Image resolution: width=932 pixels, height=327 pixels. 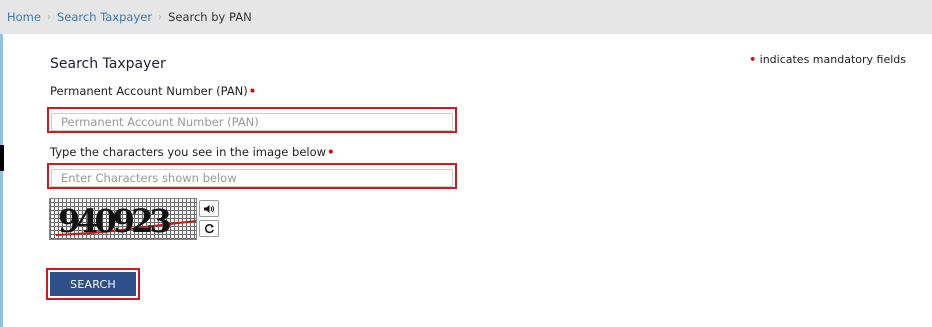 I want to click on captcha-image: 940923, so click(x=123, y=219).